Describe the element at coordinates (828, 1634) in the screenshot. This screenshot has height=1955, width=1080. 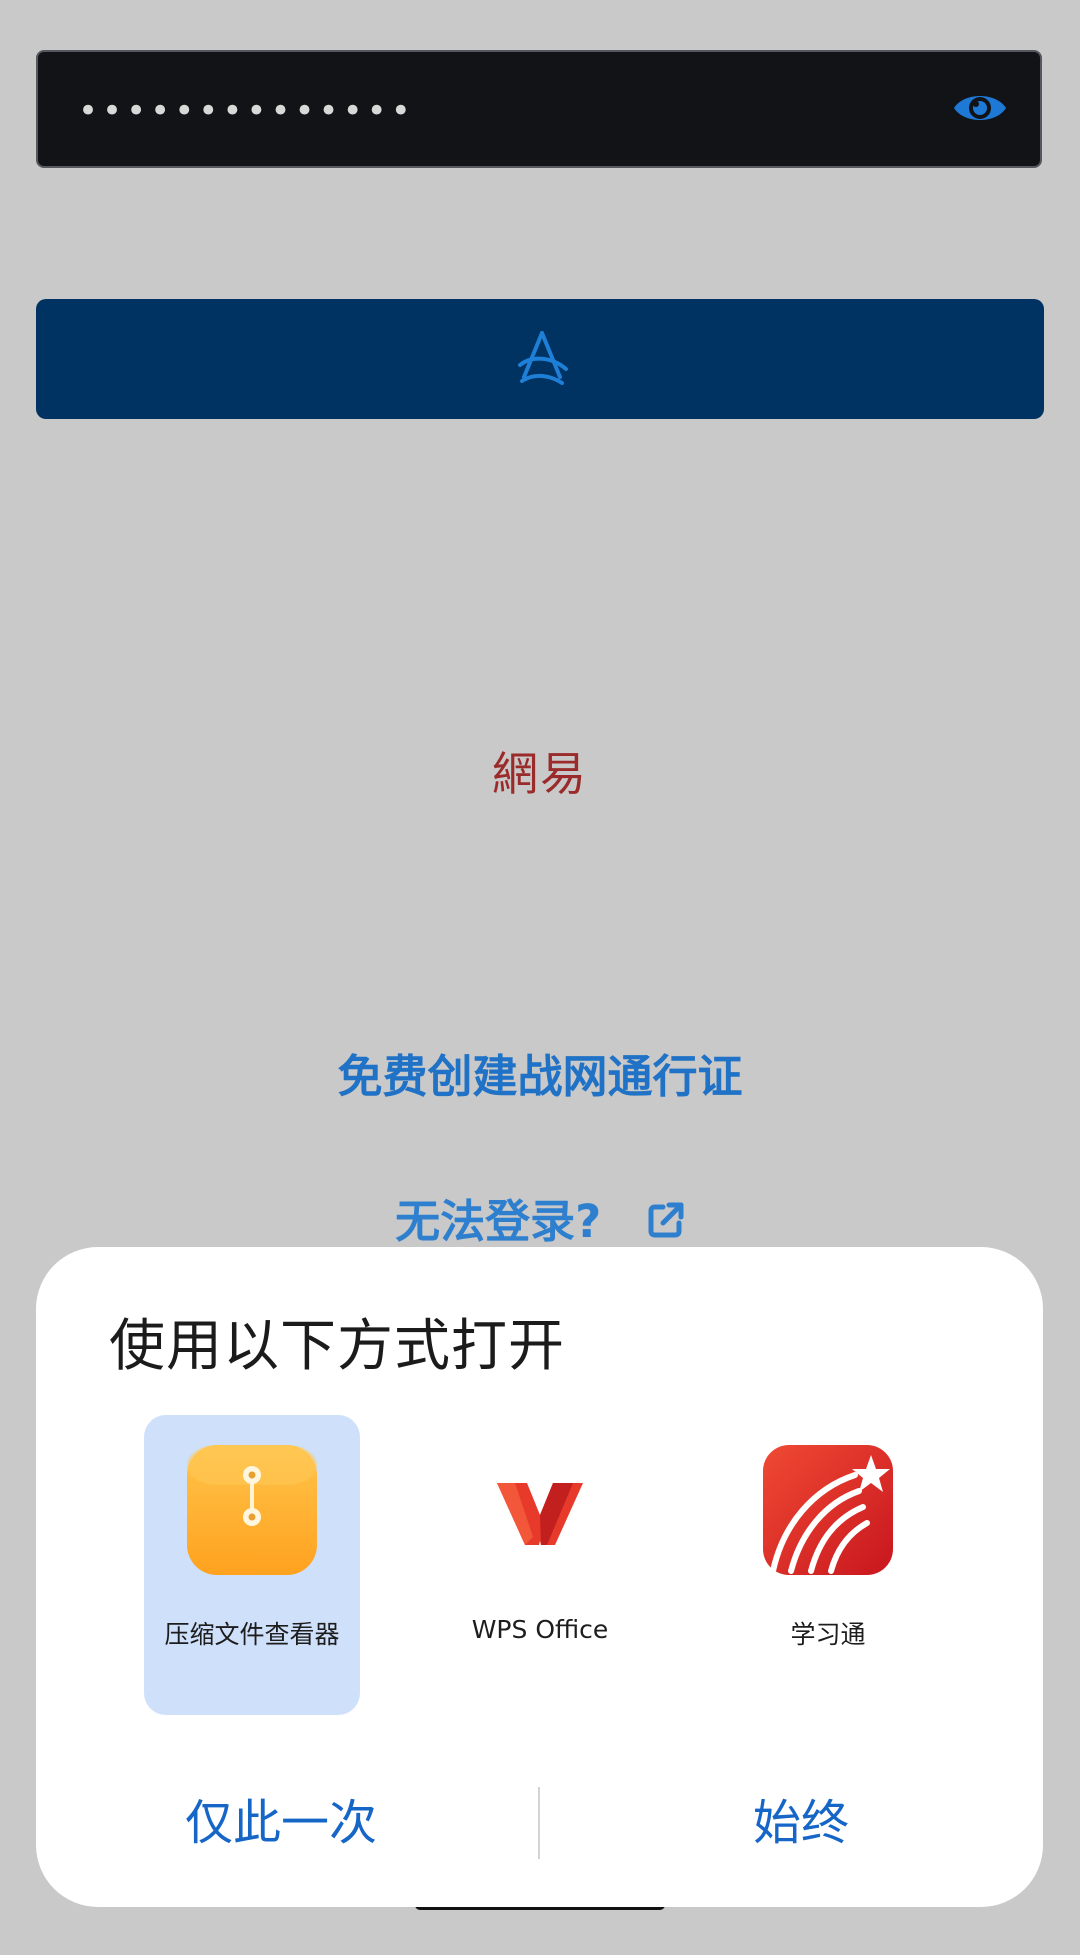
I see `app-label: 学习通` at that location.